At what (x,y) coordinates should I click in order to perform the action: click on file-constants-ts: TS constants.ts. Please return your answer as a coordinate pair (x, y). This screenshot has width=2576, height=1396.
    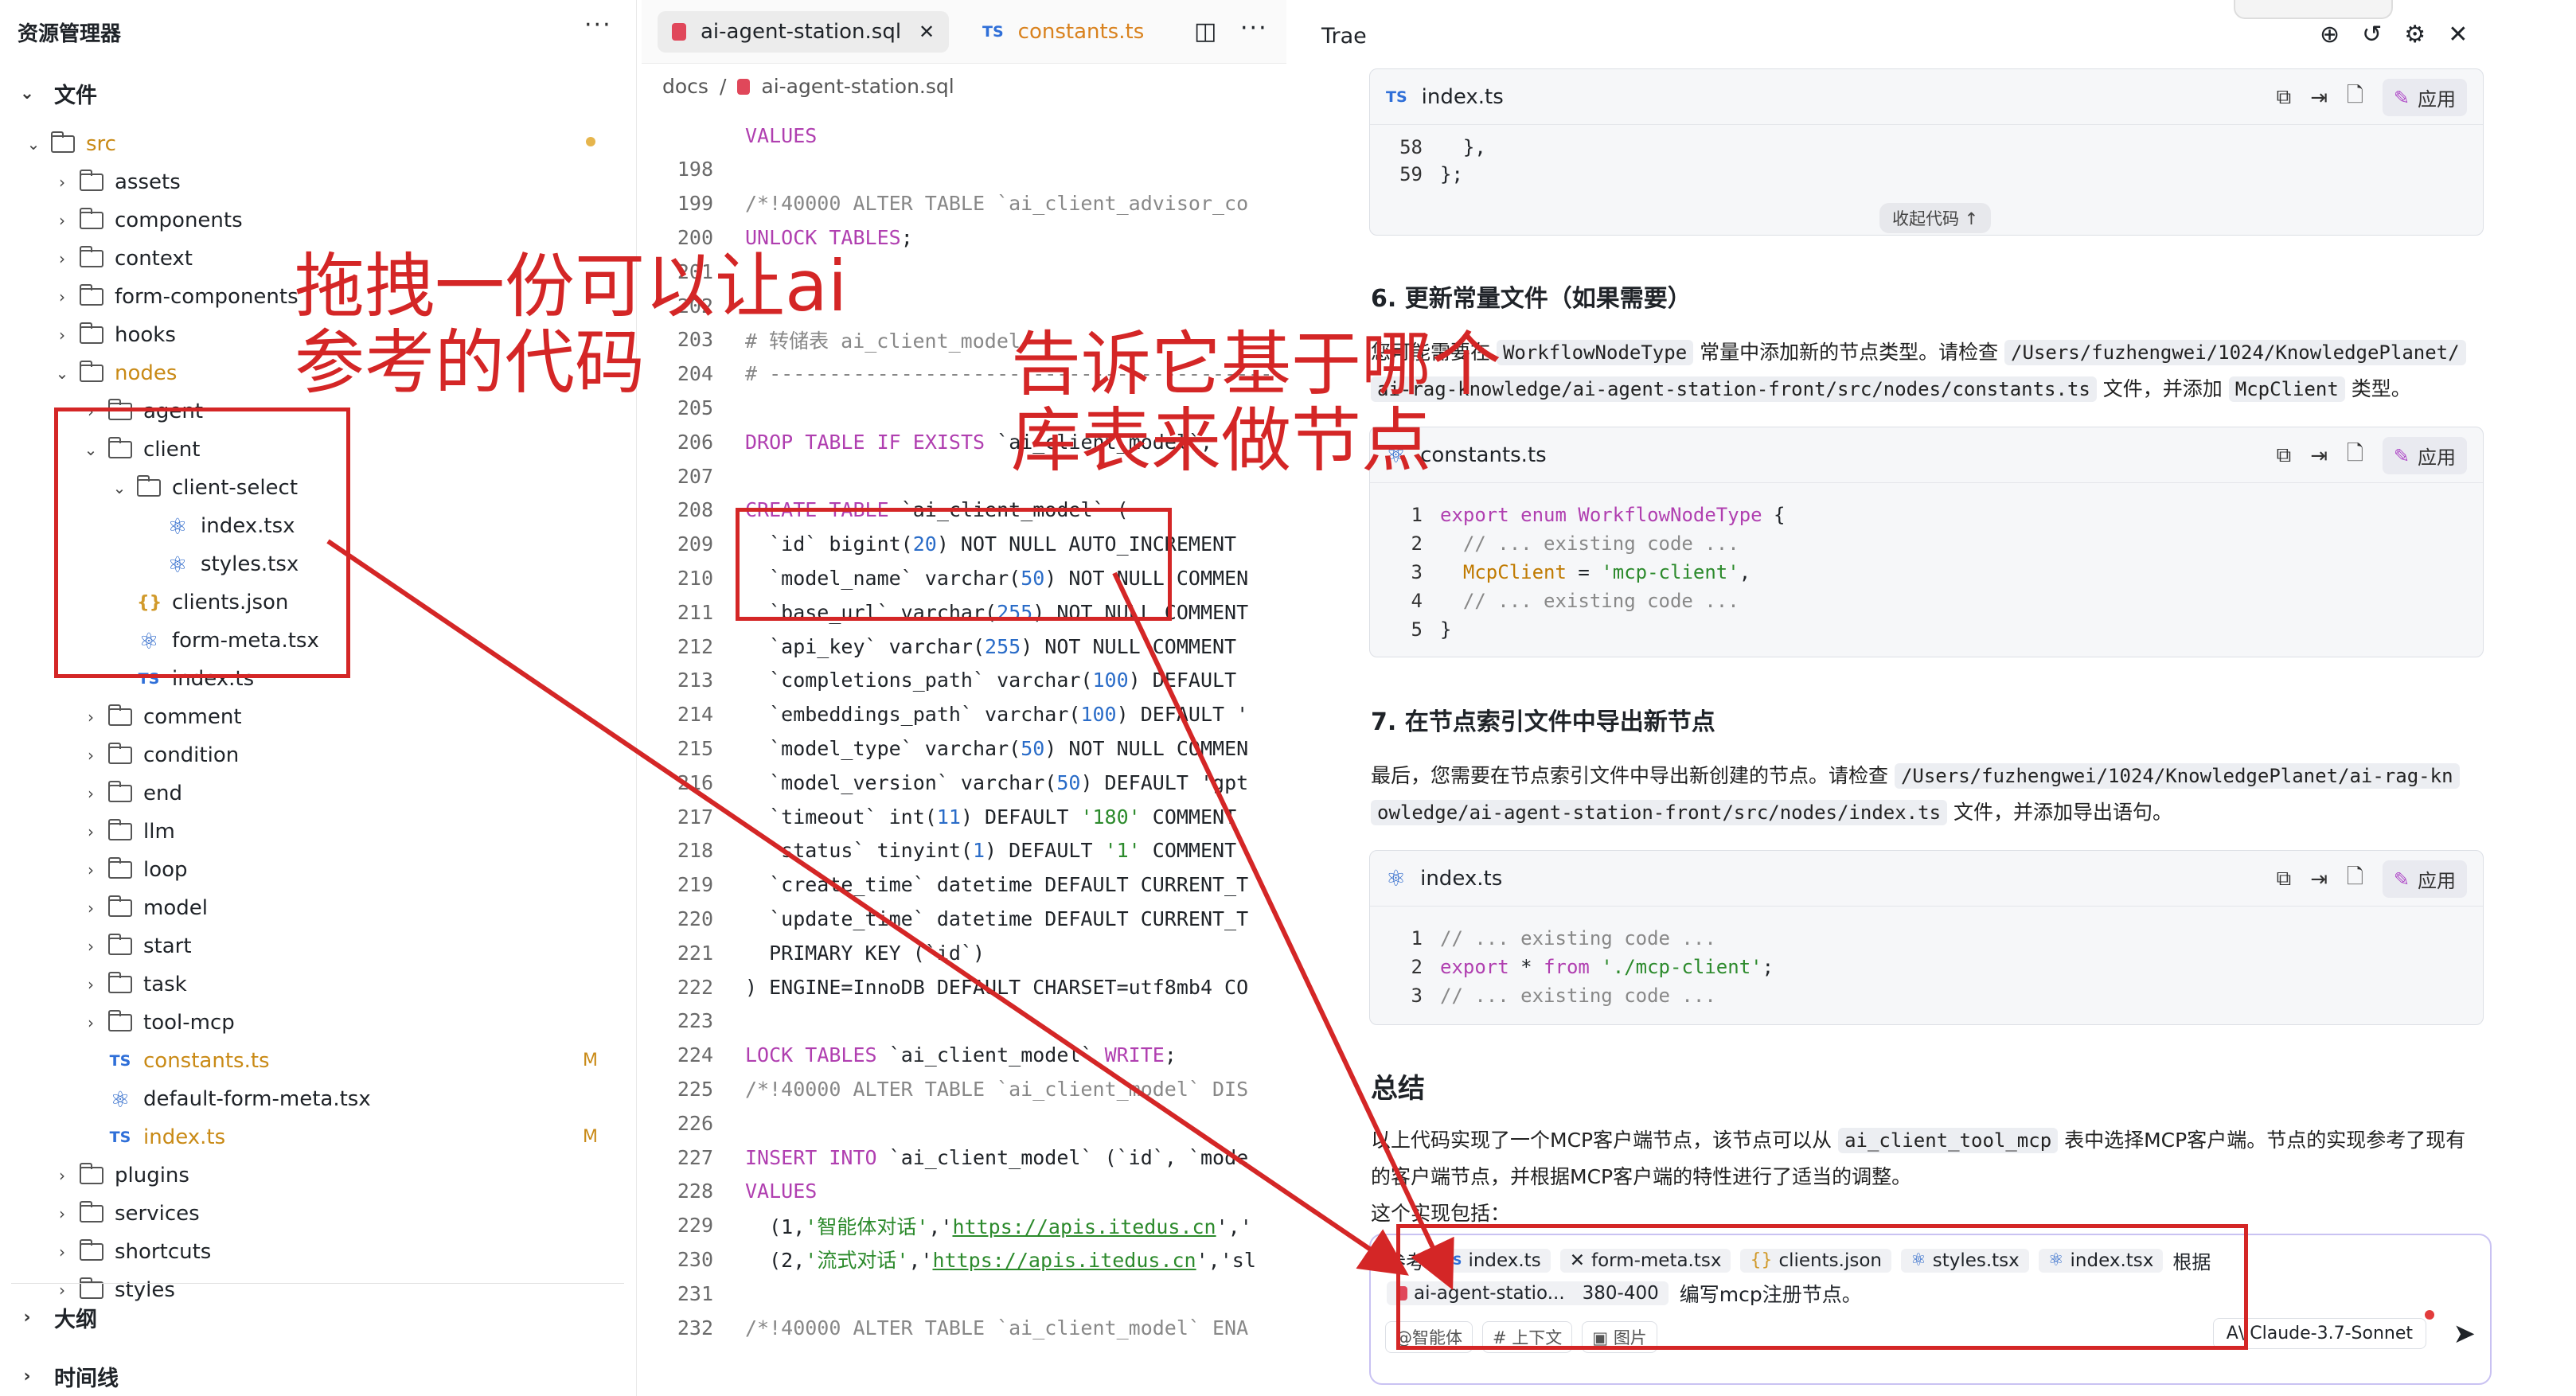
    Looking at the image, I should click on (135, 1061).